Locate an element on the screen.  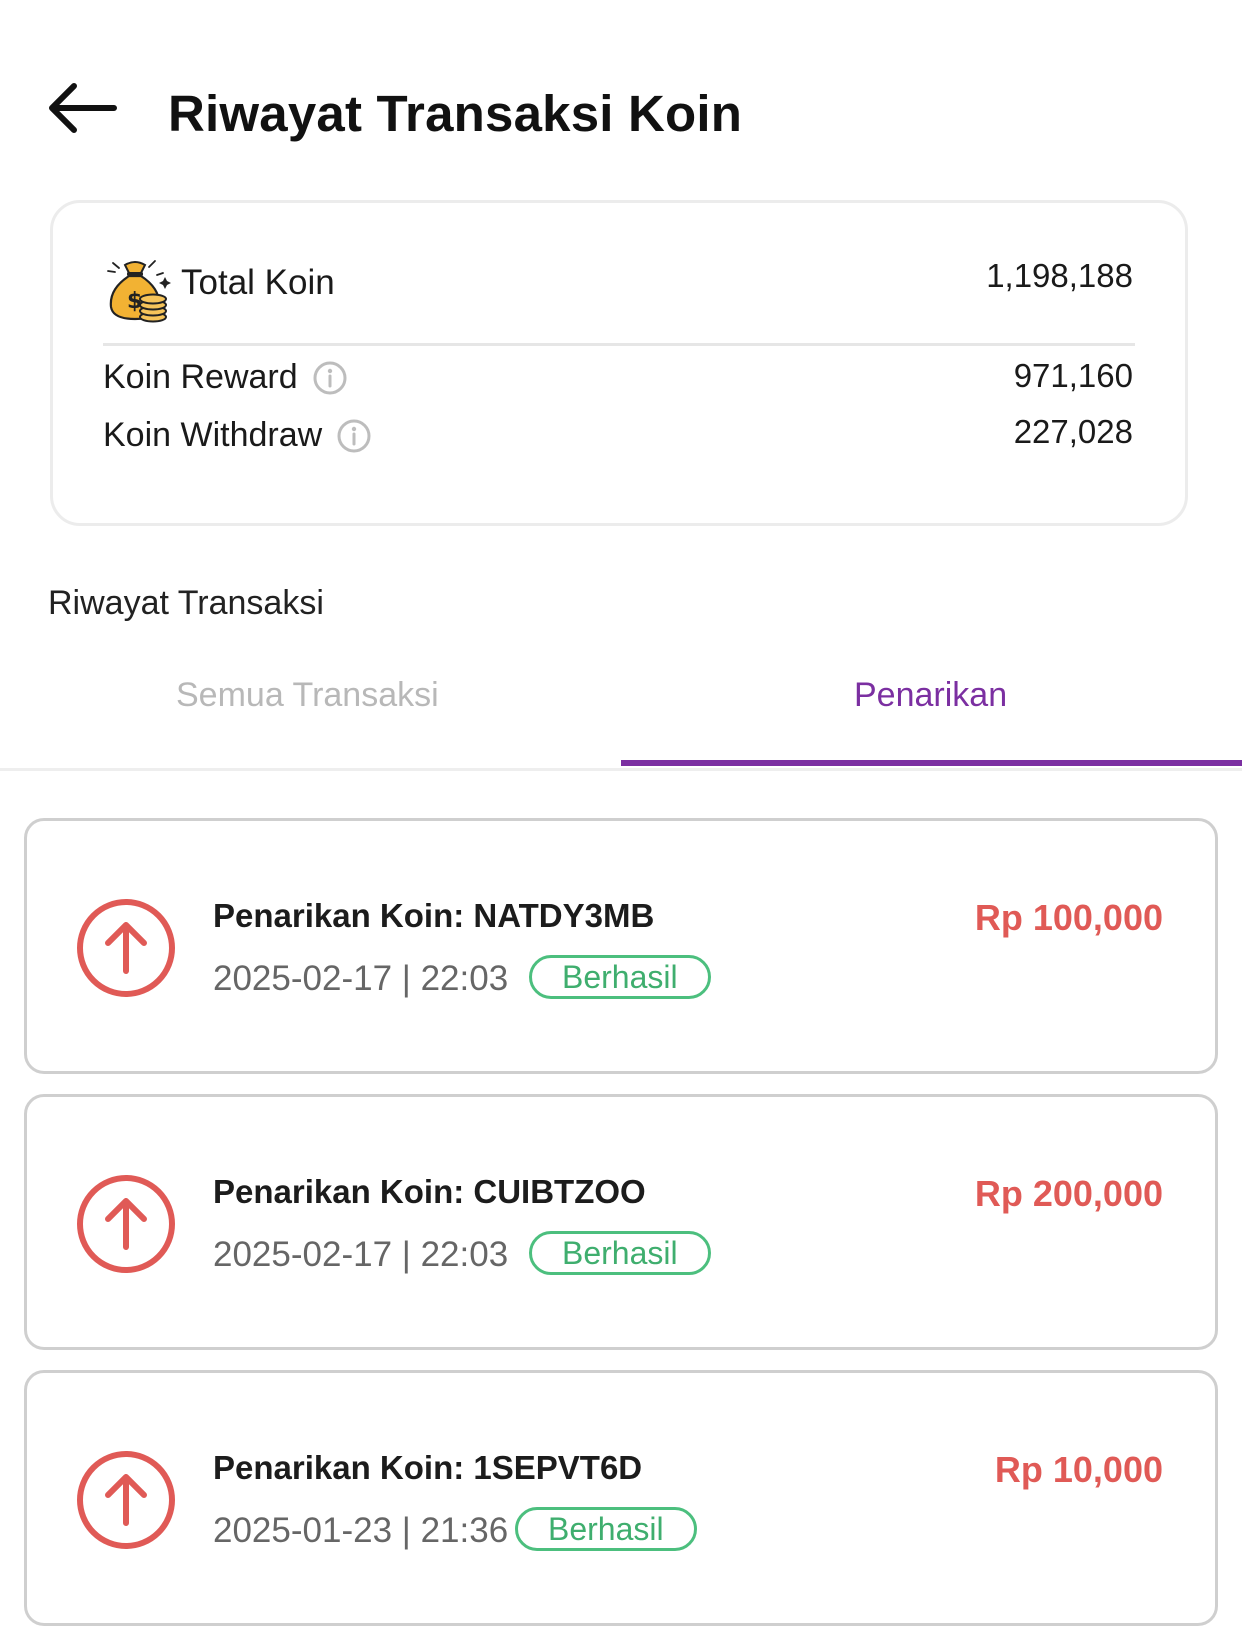
summary-divider is located at coordinates (619, 344).